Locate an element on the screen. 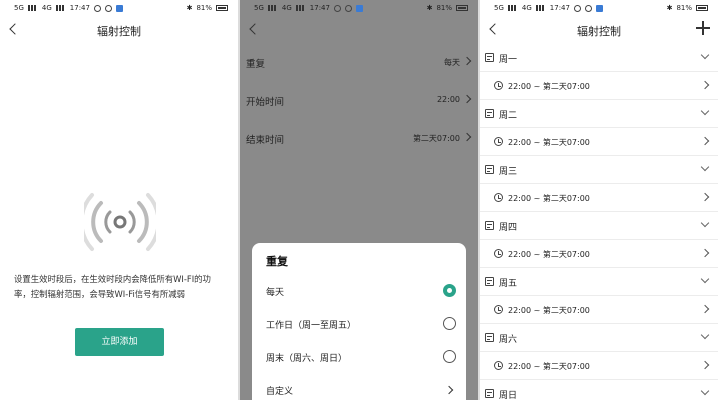 The width and height of the screenshot is (718, 400). day-label: 周二 is located at coordinates (508, 116).